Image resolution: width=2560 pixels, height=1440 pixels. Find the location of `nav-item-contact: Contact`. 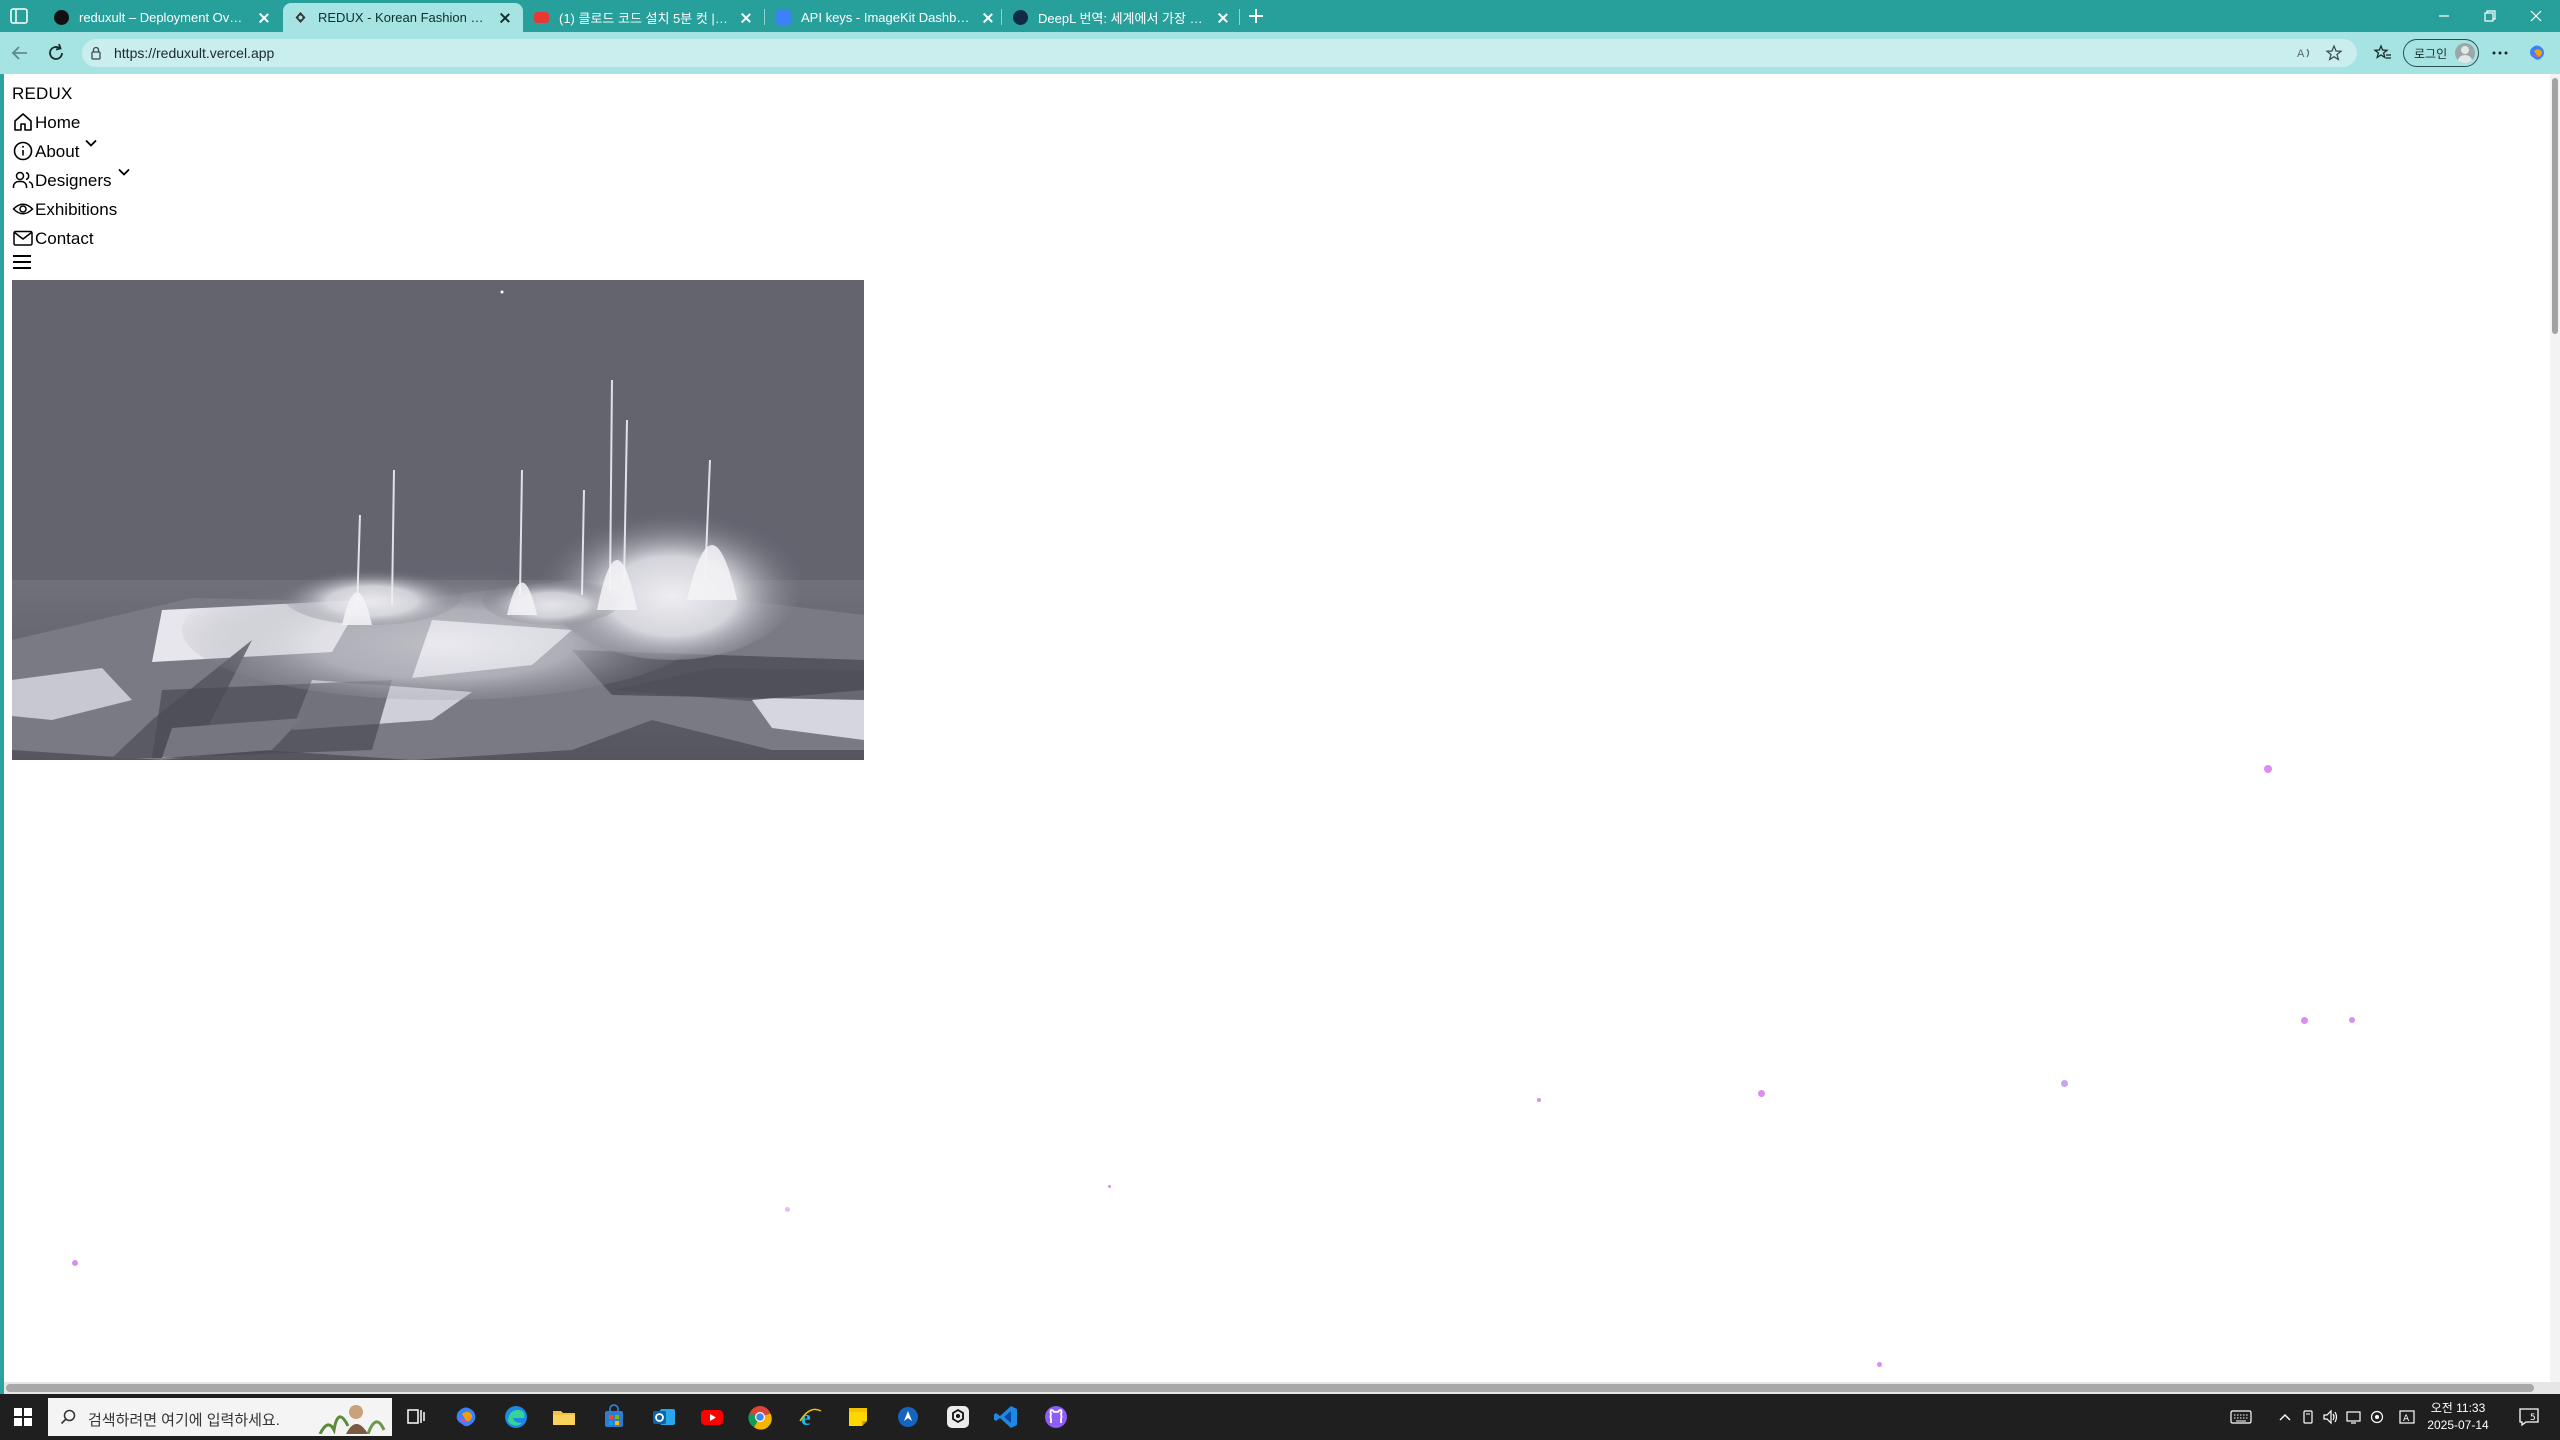

nav-item-contact: Contact is located at coordinates (72, 234).